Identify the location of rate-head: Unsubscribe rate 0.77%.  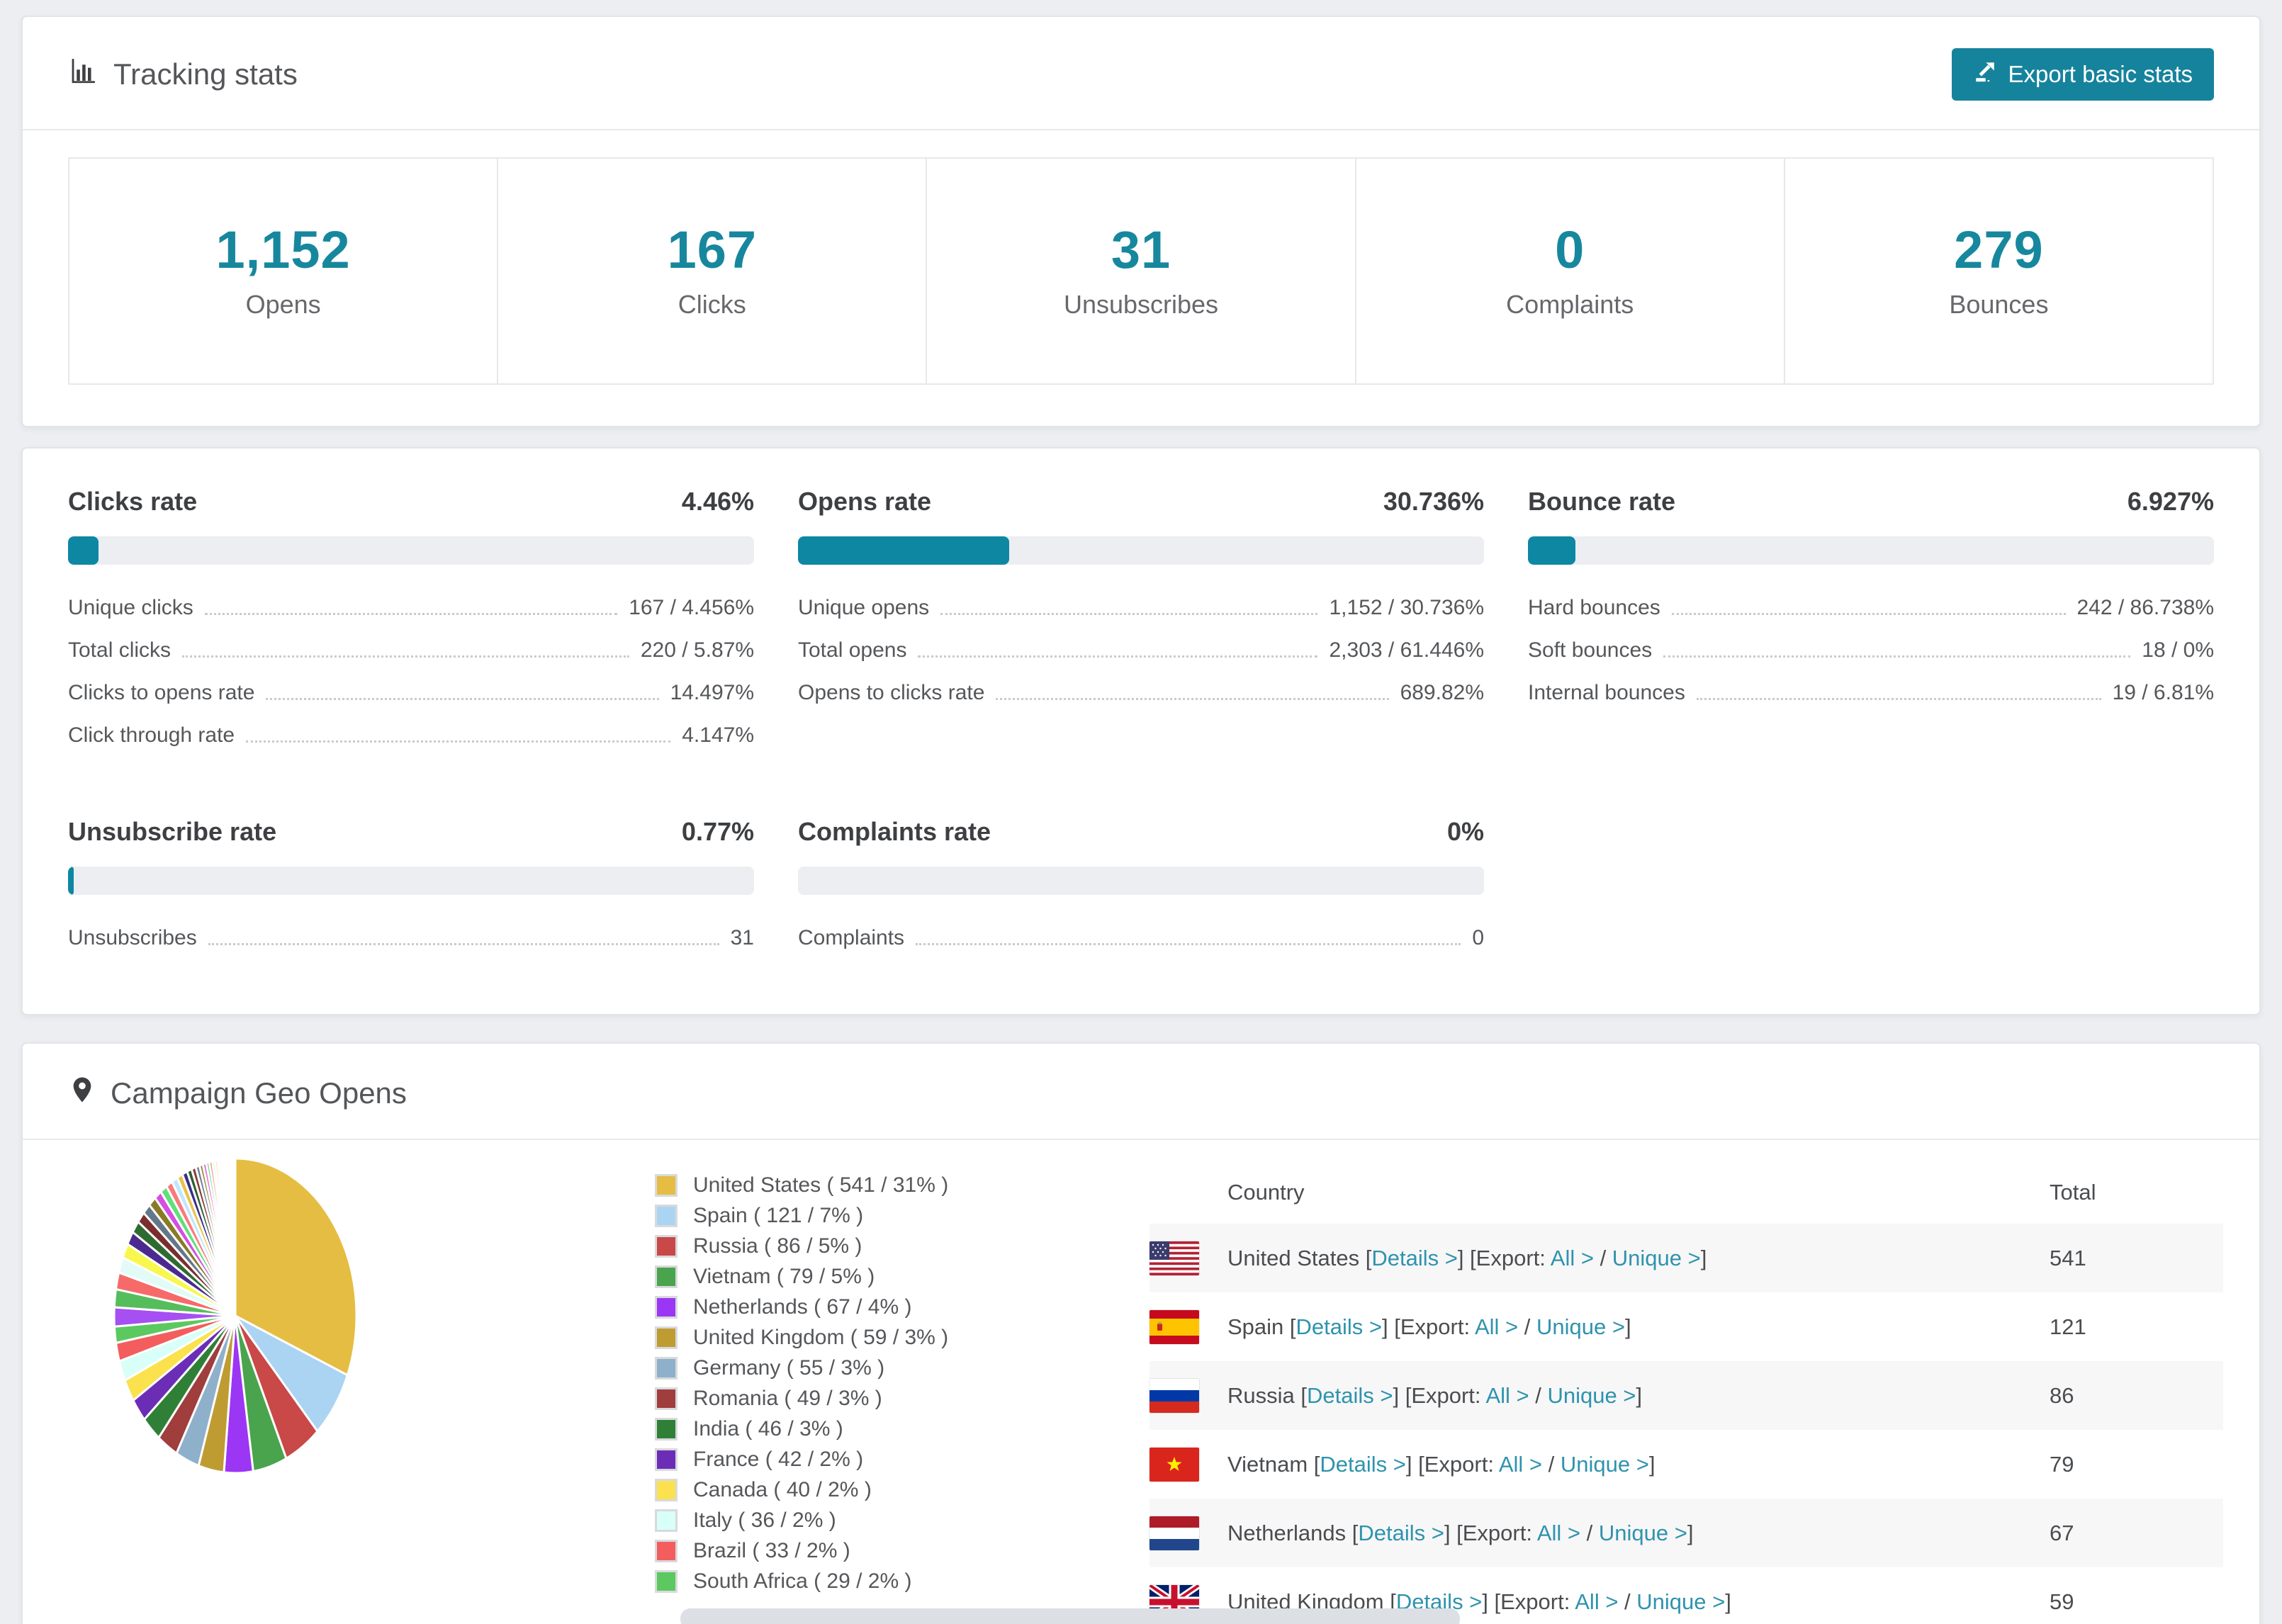
(411, 832).